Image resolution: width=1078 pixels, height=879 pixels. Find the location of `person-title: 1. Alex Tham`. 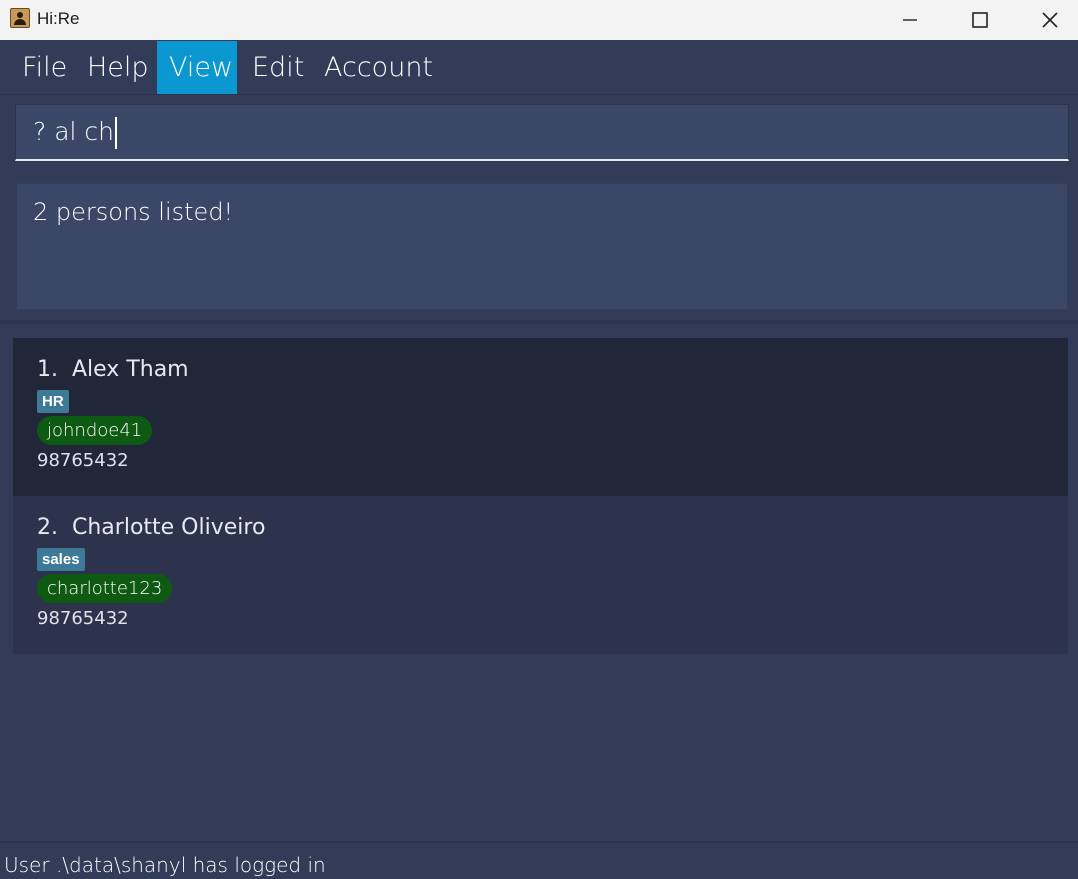

person-title: 1. Alex Tham is located at coordinates (540, 372).